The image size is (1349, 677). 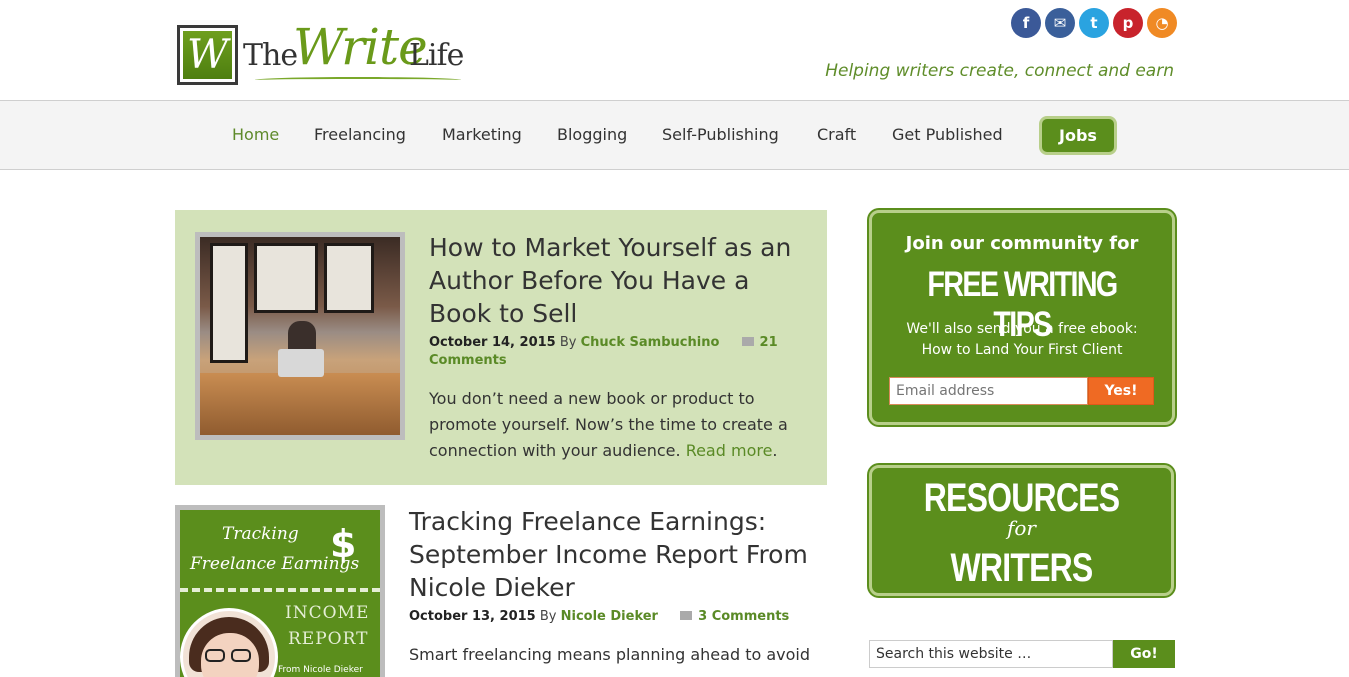 What do you see at coordinates (492, 342) in the screenshot?
I see `post-date: October 14, 2015` at bounding box center [492, 342].